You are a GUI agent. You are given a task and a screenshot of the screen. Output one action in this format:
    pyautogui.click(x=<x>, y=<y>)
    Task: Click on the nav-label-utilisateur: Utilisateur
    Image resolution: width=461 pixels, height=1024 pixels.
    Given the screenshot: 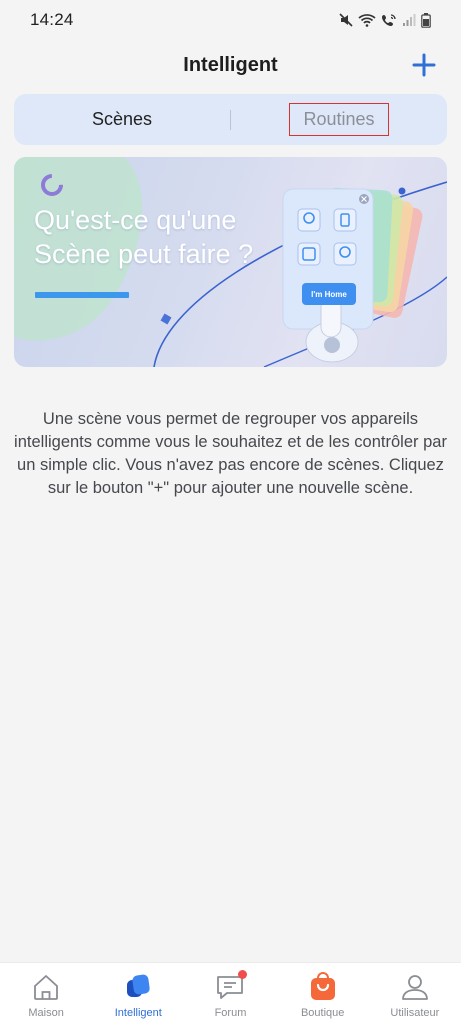 What is the action you would take?
    pyautogui.click(x=415, y=1013)
    